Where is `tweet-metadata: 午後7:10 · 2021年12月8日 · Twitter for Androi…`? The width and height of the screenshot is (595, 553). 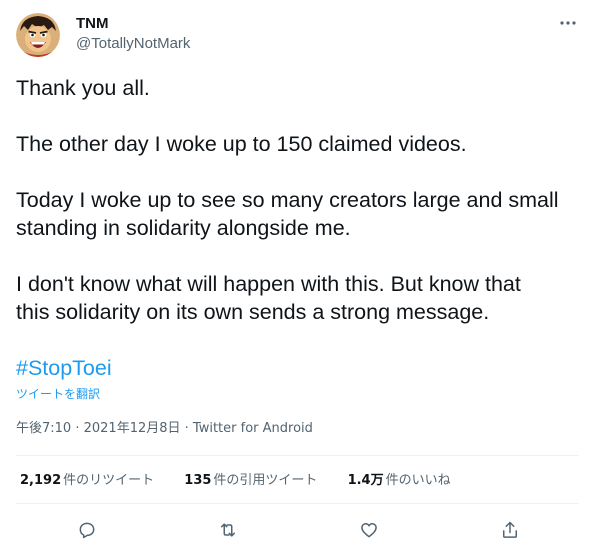 tweet-metadata: 午後7:10 · 2021年12月8日 · Twitter for Androi… is located at coordinates (164, 429).